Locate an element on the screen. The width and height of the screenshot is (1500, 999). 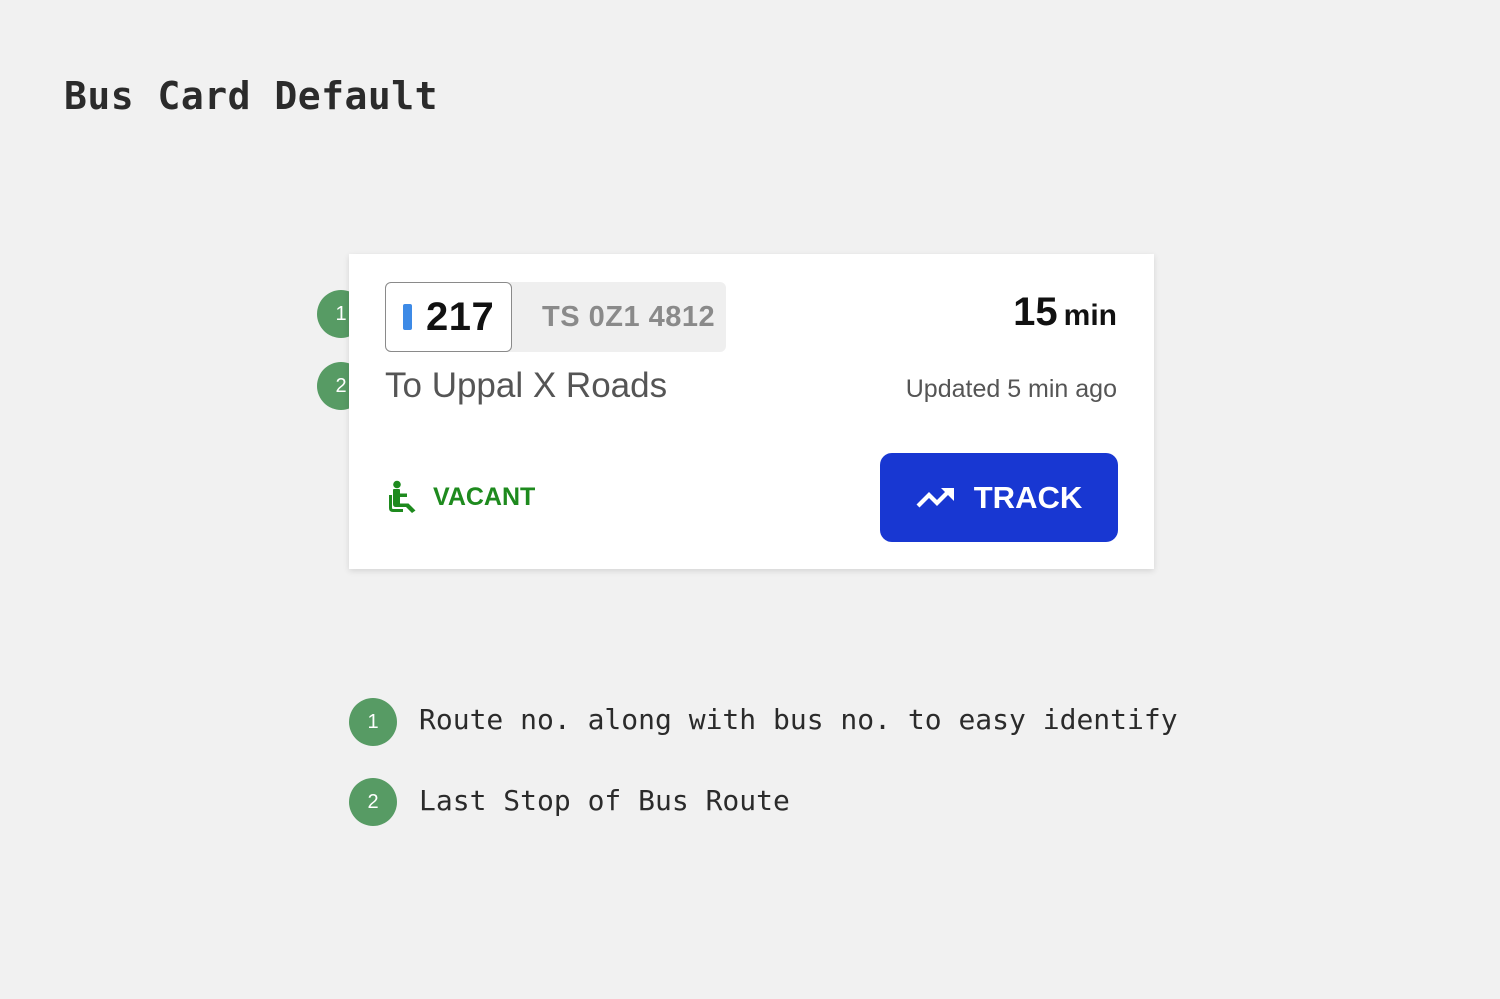
vacancy-status: VACANT is located at coordinates (461, 497).